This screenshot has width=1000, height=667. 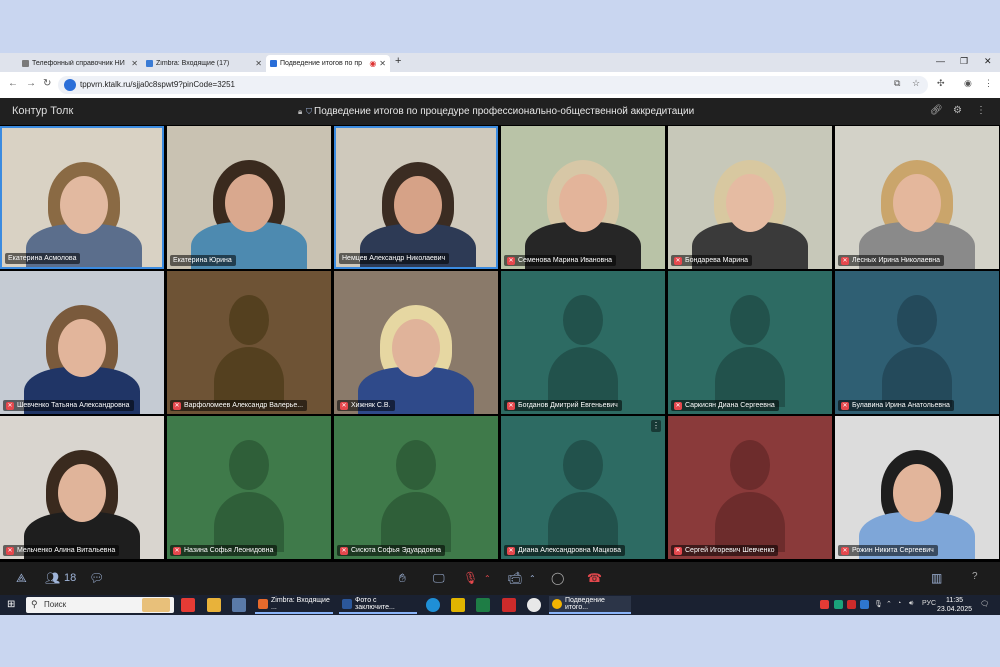 I want to click on browser-tab-phonebook: Телефонный справочник НИ ✕, so click(x=80, y=63).